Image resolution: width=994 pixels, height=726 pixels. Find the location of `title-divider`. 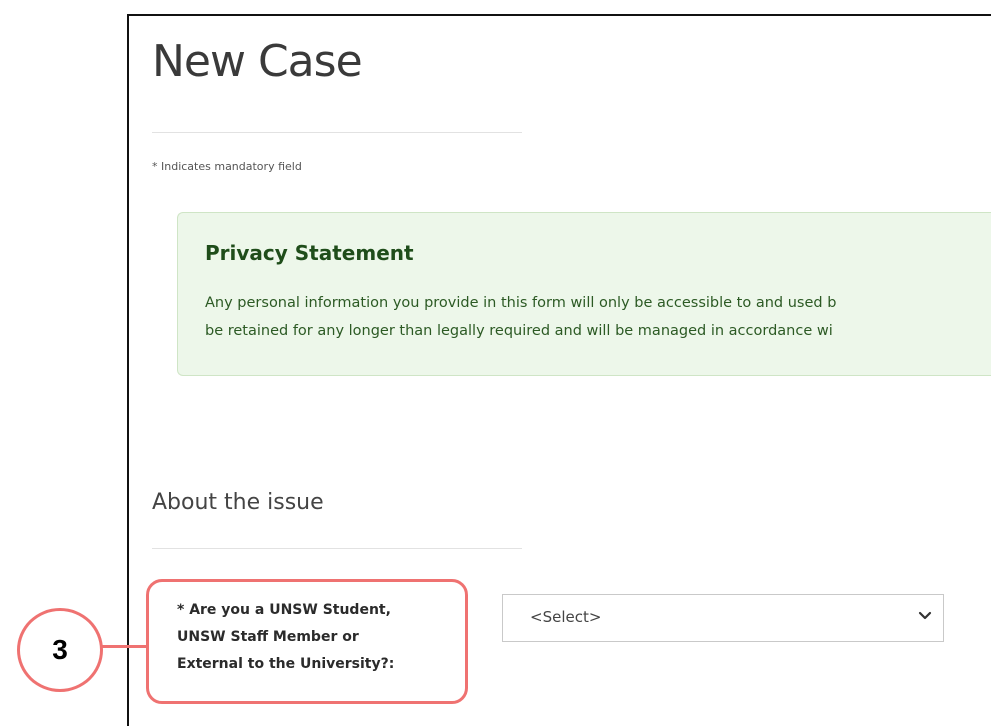

title-divider is located at coordinates (337, 132).